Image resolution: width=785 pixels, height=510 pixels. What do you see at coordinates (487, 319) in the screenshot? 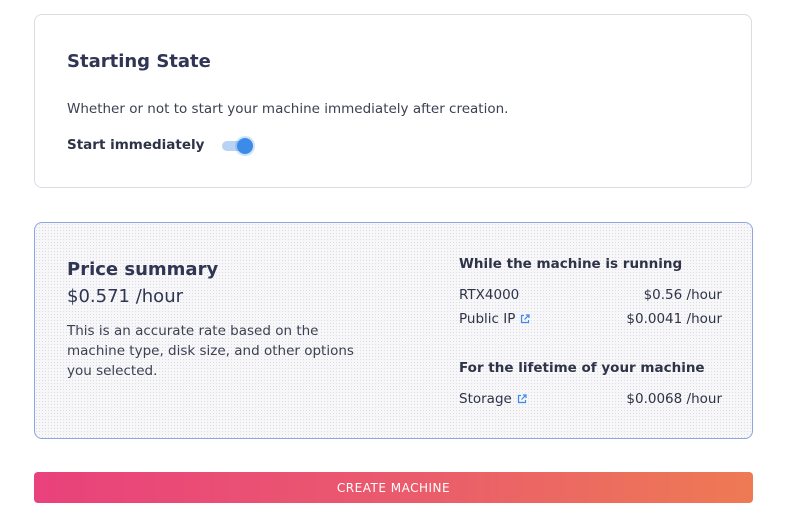
I see `price-line-name: Public IP` at bounding box center [487, 319].